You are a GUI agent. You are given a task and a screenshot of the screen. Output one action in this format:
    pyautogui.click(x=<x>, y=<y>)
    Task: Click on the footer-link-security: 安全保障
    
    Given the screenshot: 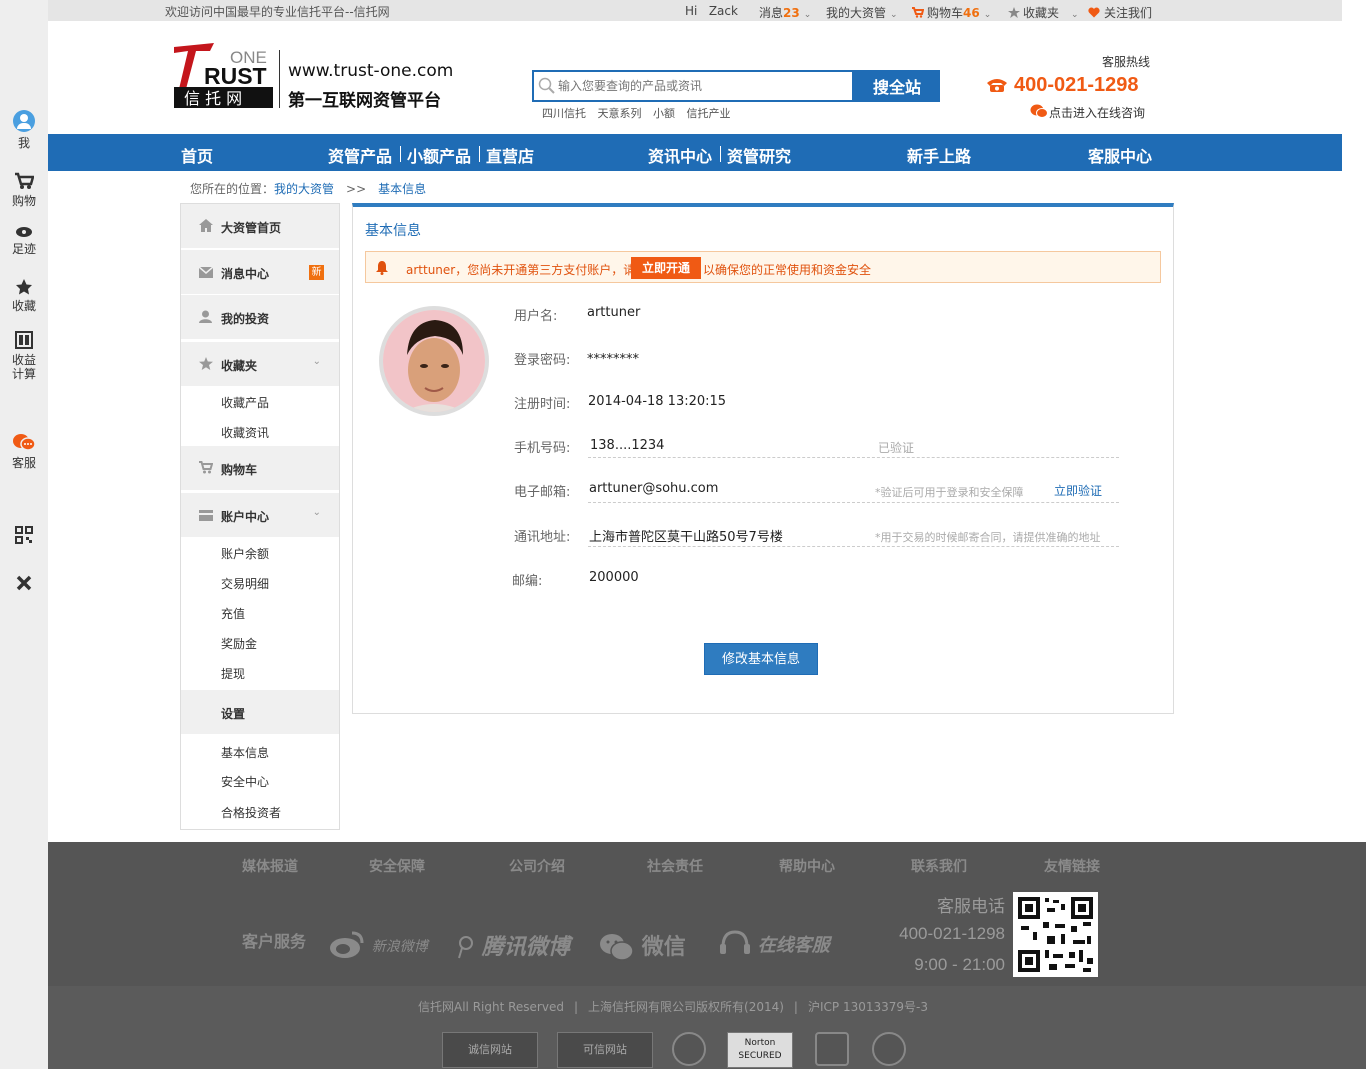 What is the action you would take?
    pyautogui.click(x=397, y=866)
    